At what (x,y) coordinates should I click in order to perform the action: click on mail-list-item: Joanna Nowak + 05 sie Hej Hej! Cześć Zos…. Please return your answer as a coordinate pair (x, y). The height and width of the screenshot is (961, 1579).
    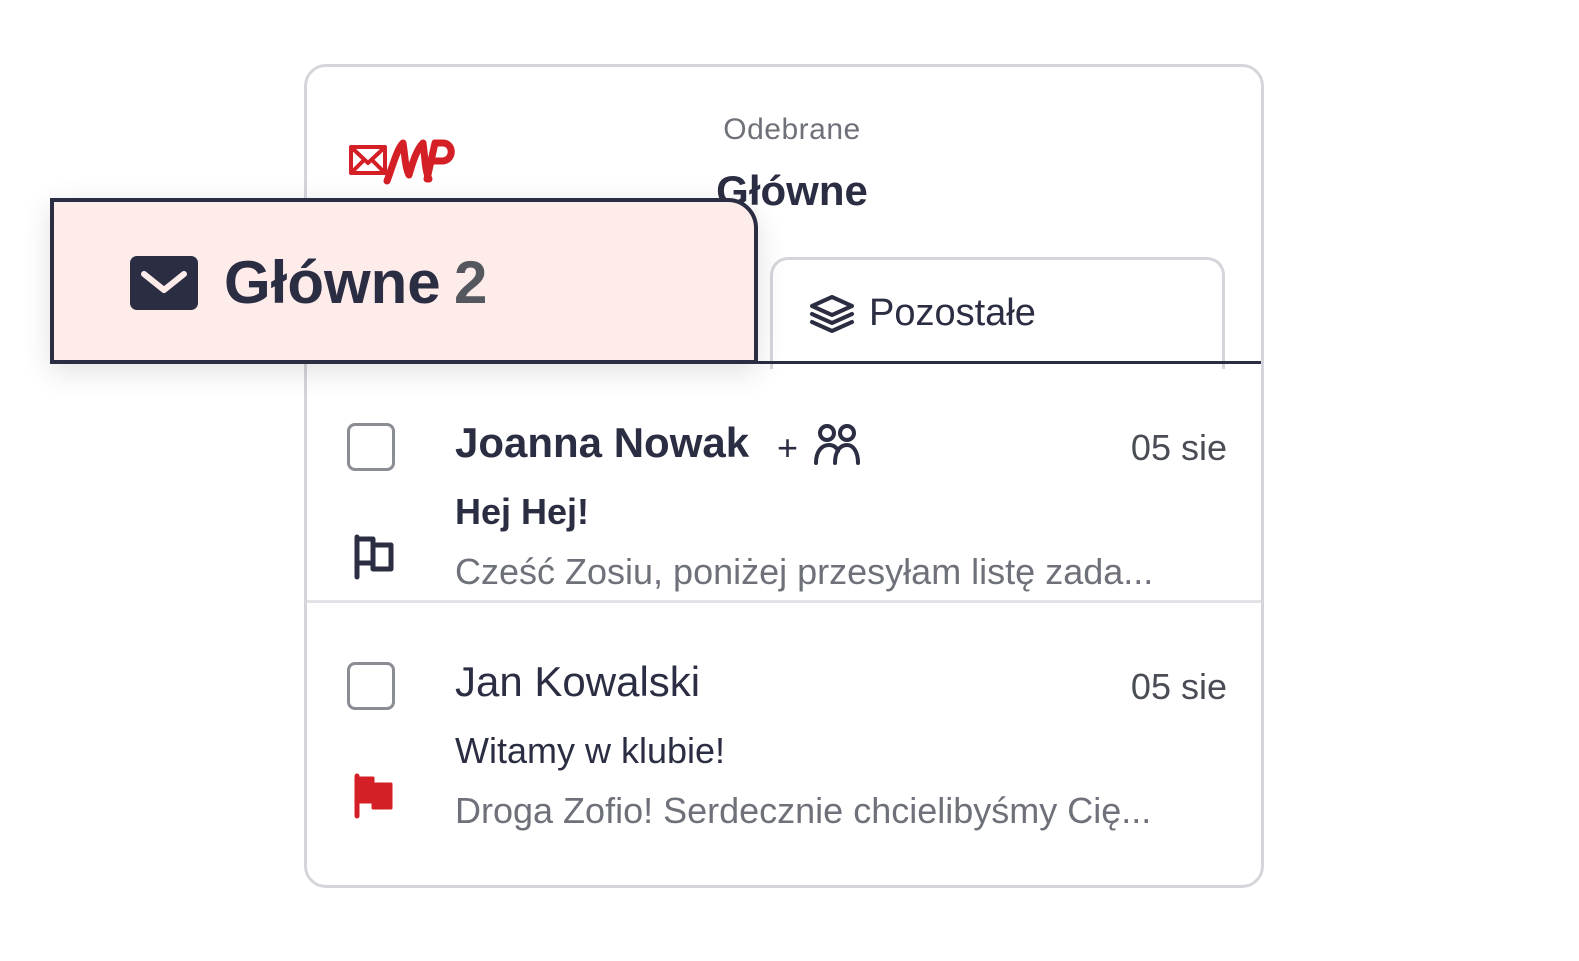
    Looking at the image, I should click on (784, 485).